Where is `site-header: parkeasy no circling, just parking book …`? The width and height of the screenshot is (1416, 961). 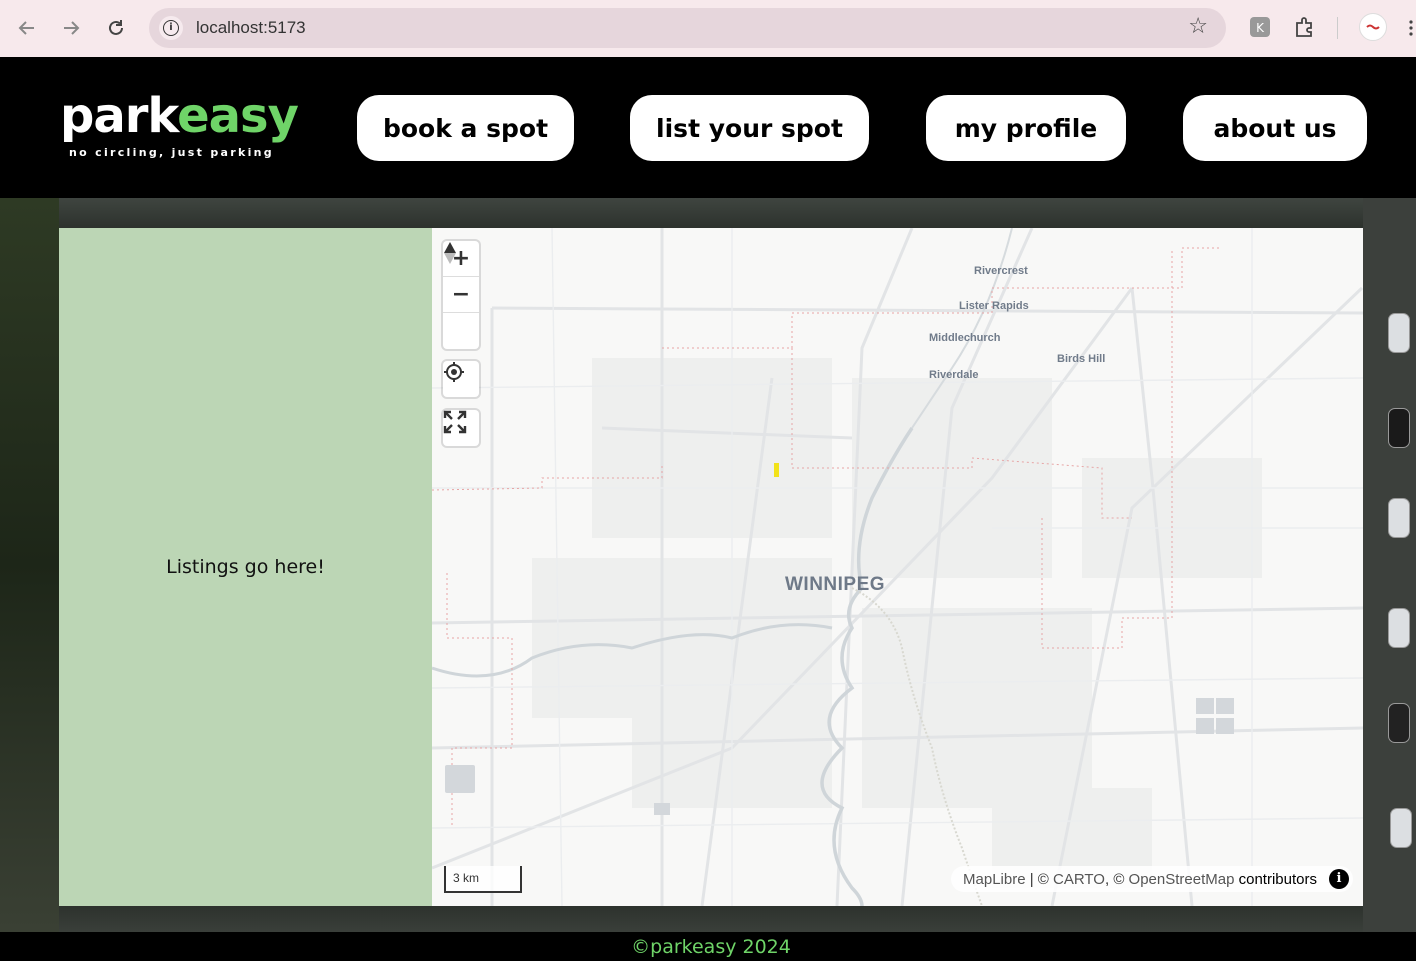 site-header: parkeasy no circling, just parking book … is located at coordinates (708, 127).